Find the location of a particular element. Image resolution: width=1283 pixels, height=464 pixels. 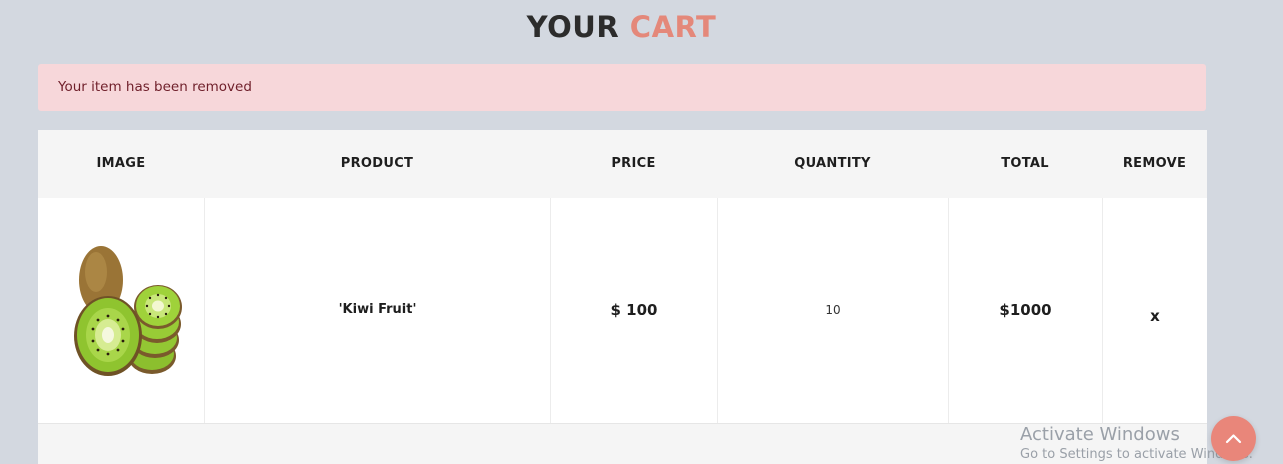

page-title-word-1: YOUR is located at coordinates (573, 27).